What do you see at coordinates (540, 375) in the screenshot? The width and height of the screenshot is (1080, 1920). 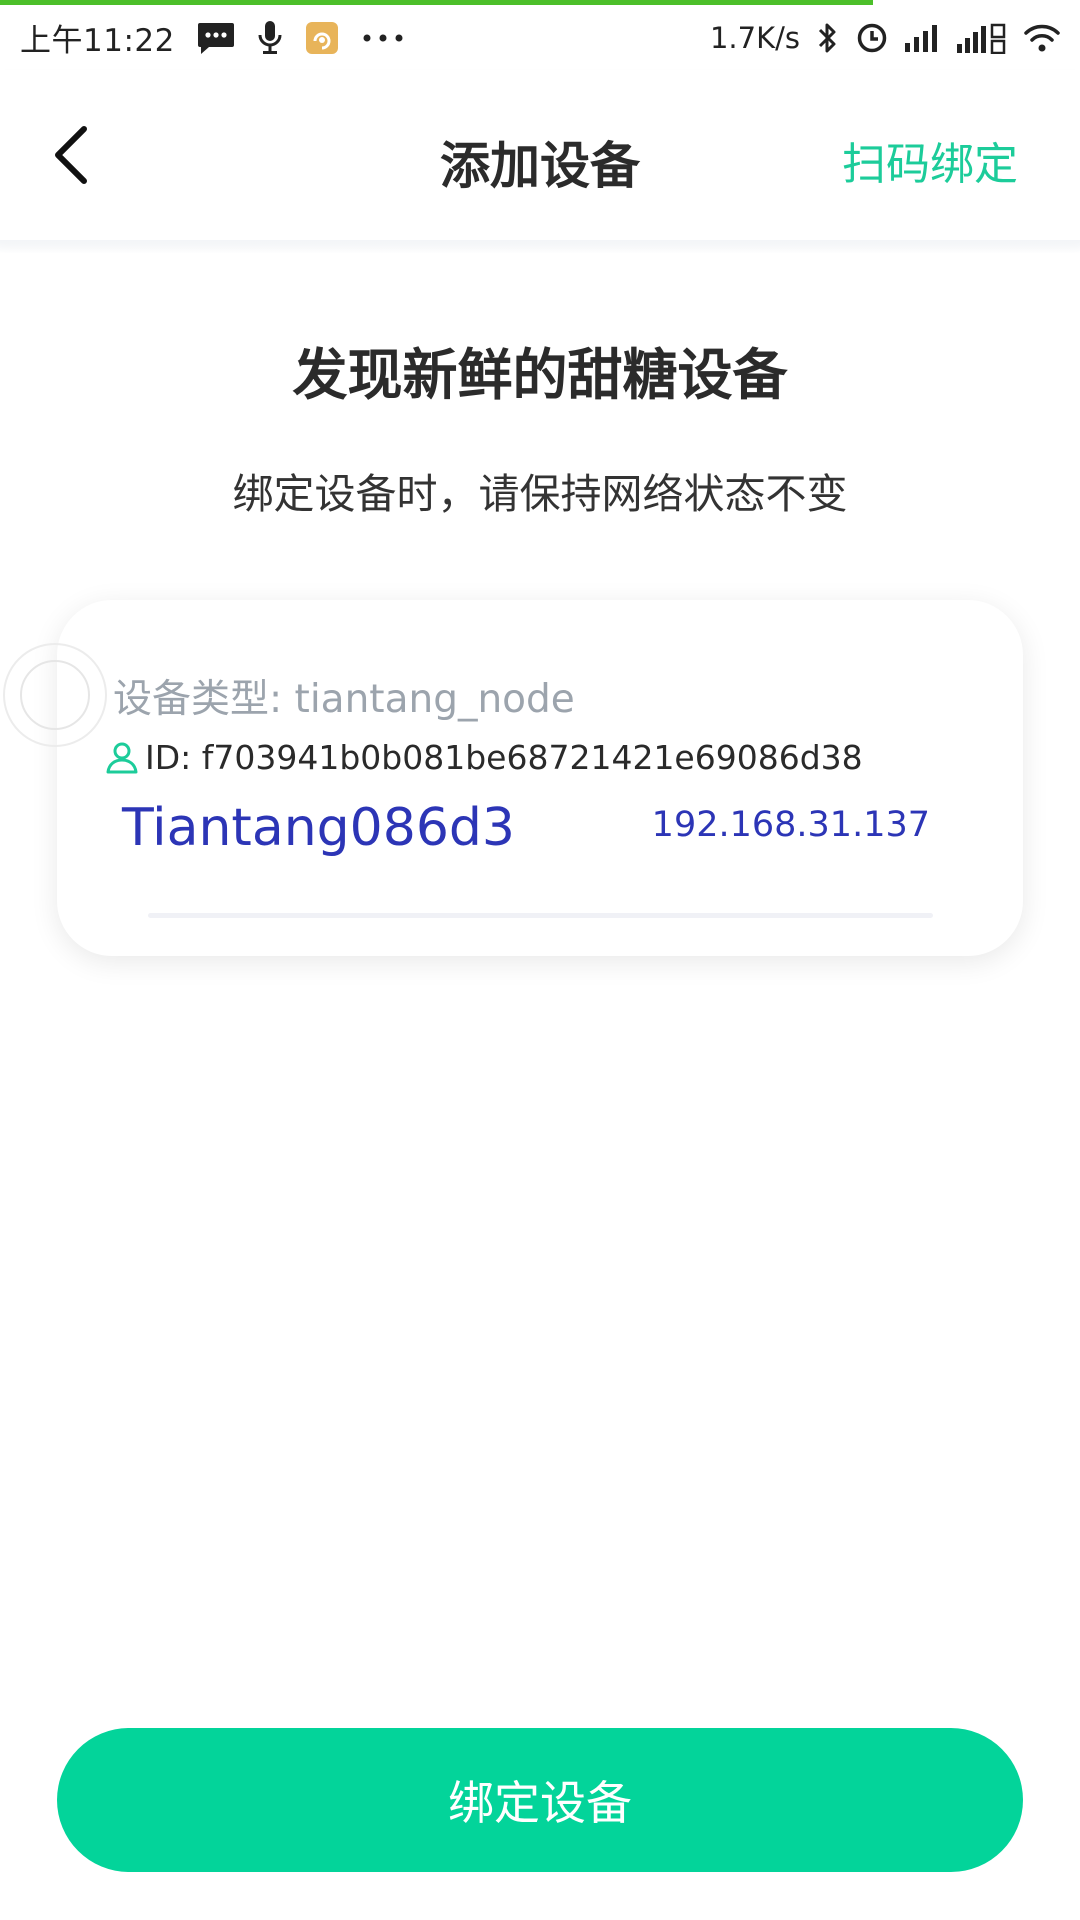 I see `discover-heading: 发现新鲜的甜糖设备` at bounding box center [540, 375].